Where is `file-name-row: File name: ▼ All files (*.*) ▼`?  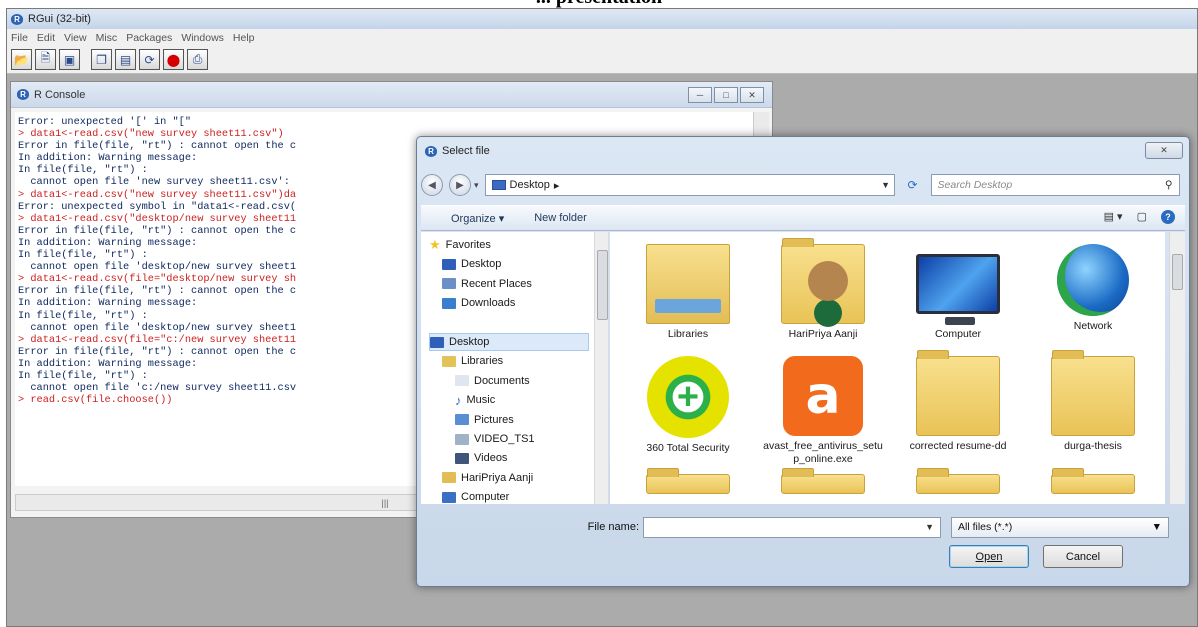
file-name-row: File name: ▼ All files (*.*) ▼ is located at coordinates (803, 527).